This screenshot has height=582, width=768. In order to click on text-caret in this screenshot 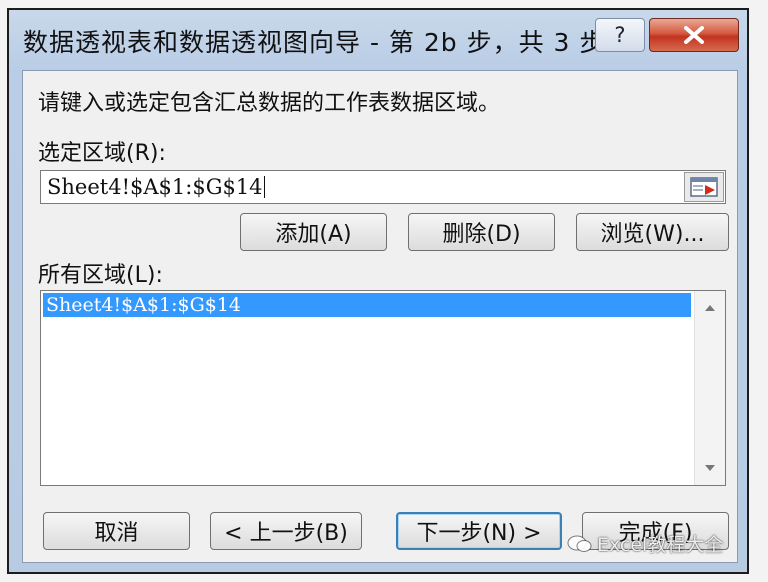, I will do `click(264, 187)`.